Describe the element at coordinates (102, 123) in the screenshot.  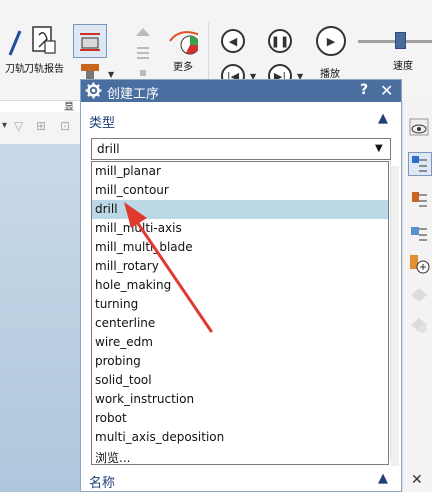
I see `type-section-label: 类型` at that location.